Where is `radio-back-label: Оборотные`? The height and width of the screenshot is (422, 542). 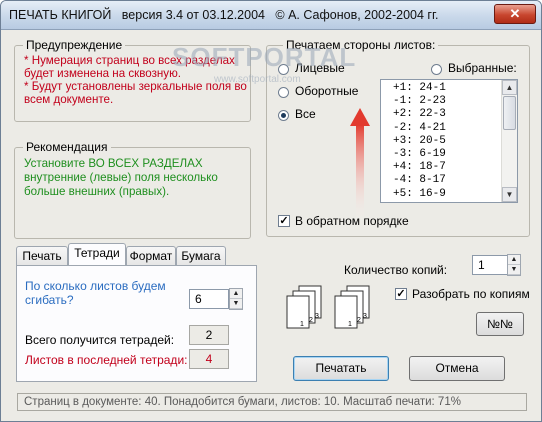
radio-back-label: Оборотные is located at coordinates (326, 91).